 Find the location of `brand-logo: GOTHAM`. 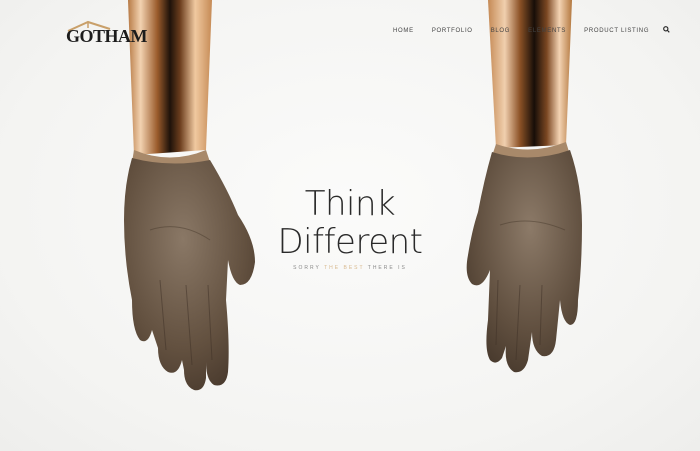

brand-logo: GOTHAM is located at coordinates (107, 33).